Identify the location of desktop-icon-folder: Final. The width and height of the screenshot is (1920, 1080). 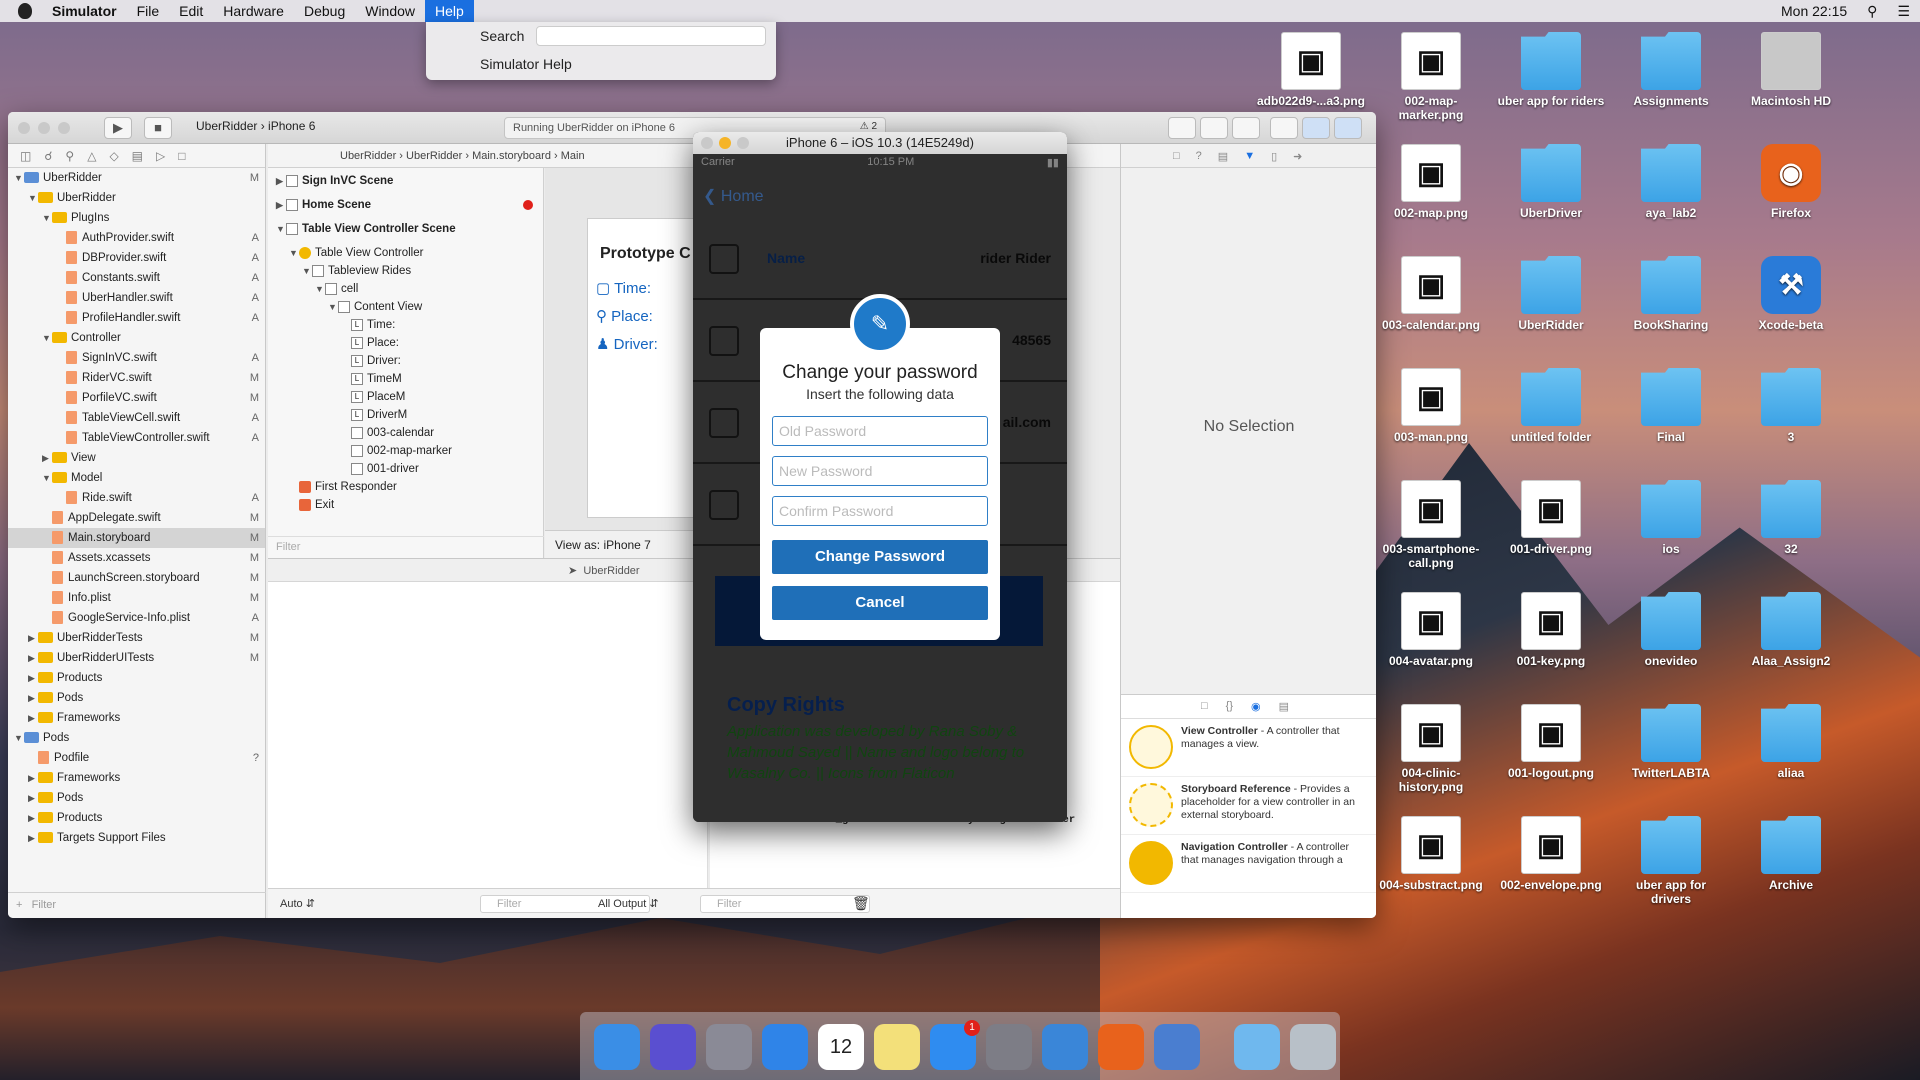
(1671, 406).